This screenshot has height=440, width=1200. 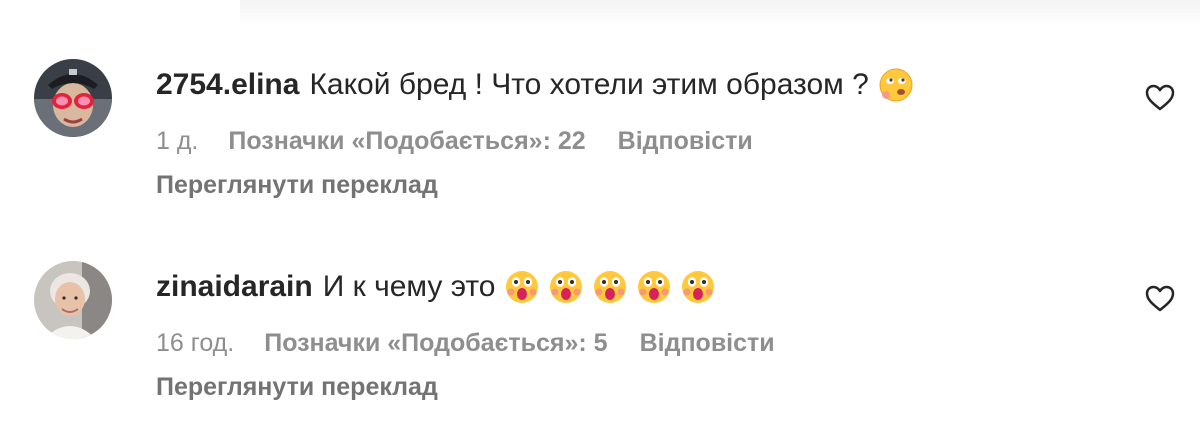 I want to click on top-fade, so click(x=720, y=13).